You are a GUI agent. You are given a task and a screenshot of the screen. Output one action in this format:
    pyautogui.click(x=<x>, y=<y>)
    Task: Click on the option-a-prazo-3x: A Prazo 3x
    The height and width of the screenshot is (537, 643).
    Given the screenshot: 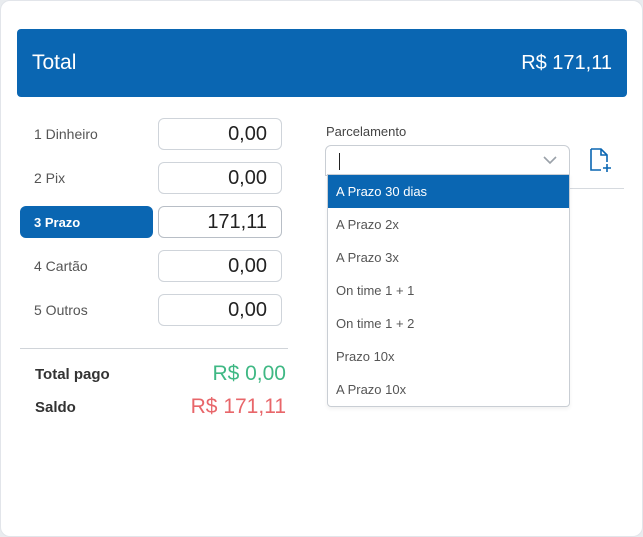 What is the action you would take?
    pyautogui.click(x=448, y=257)
    